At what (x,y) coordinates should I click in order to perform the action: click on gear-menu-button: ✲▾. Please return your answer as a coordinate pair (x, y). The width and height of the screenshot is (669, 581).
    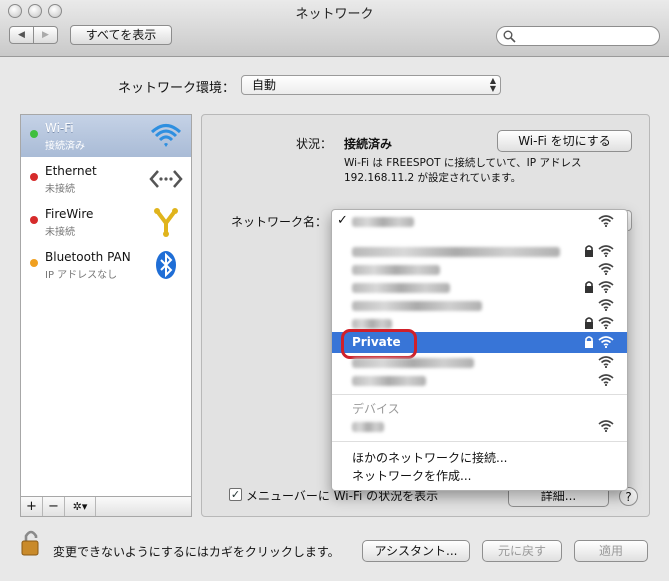
    Looking at the image, I should click on (80, 506).